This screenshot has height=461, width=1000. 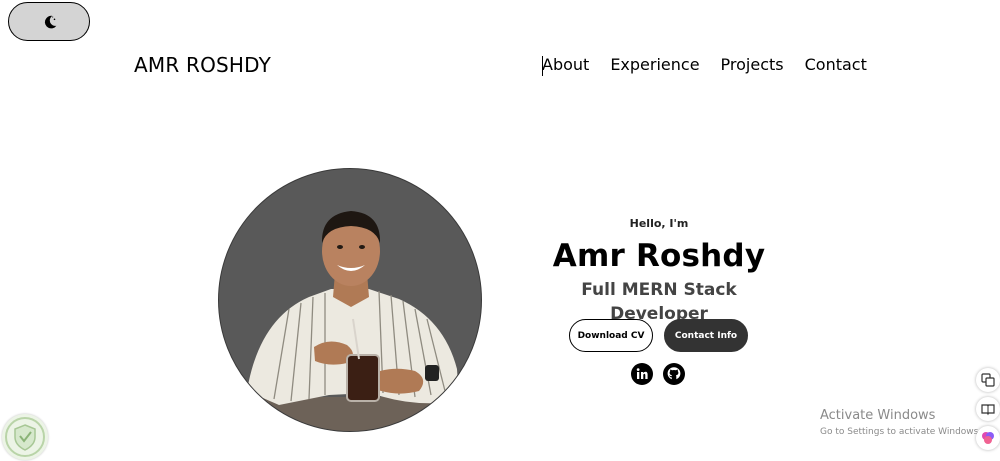 I want to click on ai-assistant-icon, so click(x=988, y=438).